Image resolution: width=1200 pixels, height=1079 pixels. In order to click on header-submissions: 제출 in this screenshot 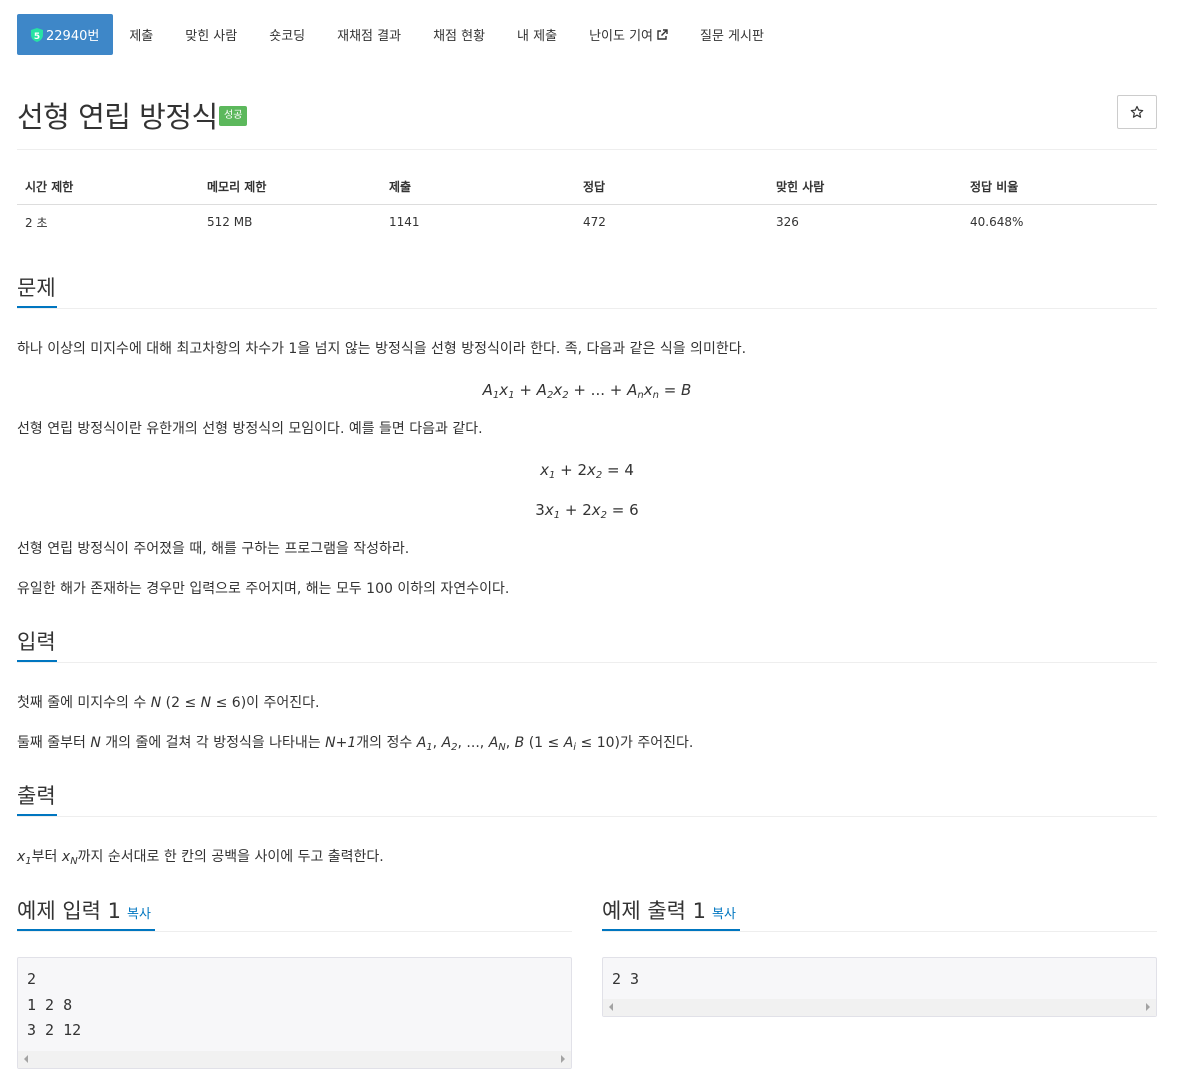, I will do `click(478, 187)`.